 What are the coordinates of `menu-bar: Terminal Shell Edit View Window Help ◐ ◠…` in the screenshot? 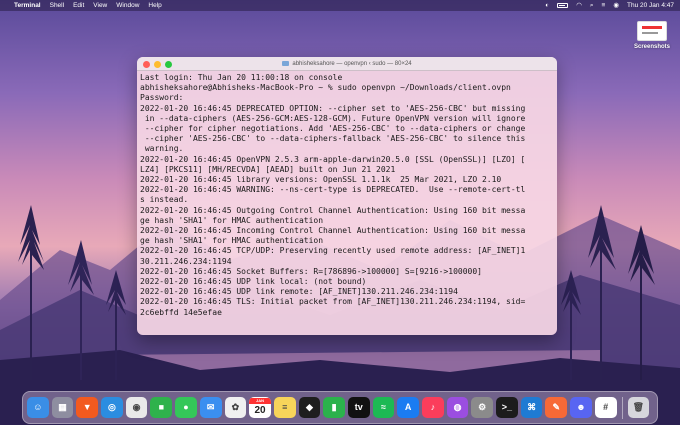 It's located at (340, 5).